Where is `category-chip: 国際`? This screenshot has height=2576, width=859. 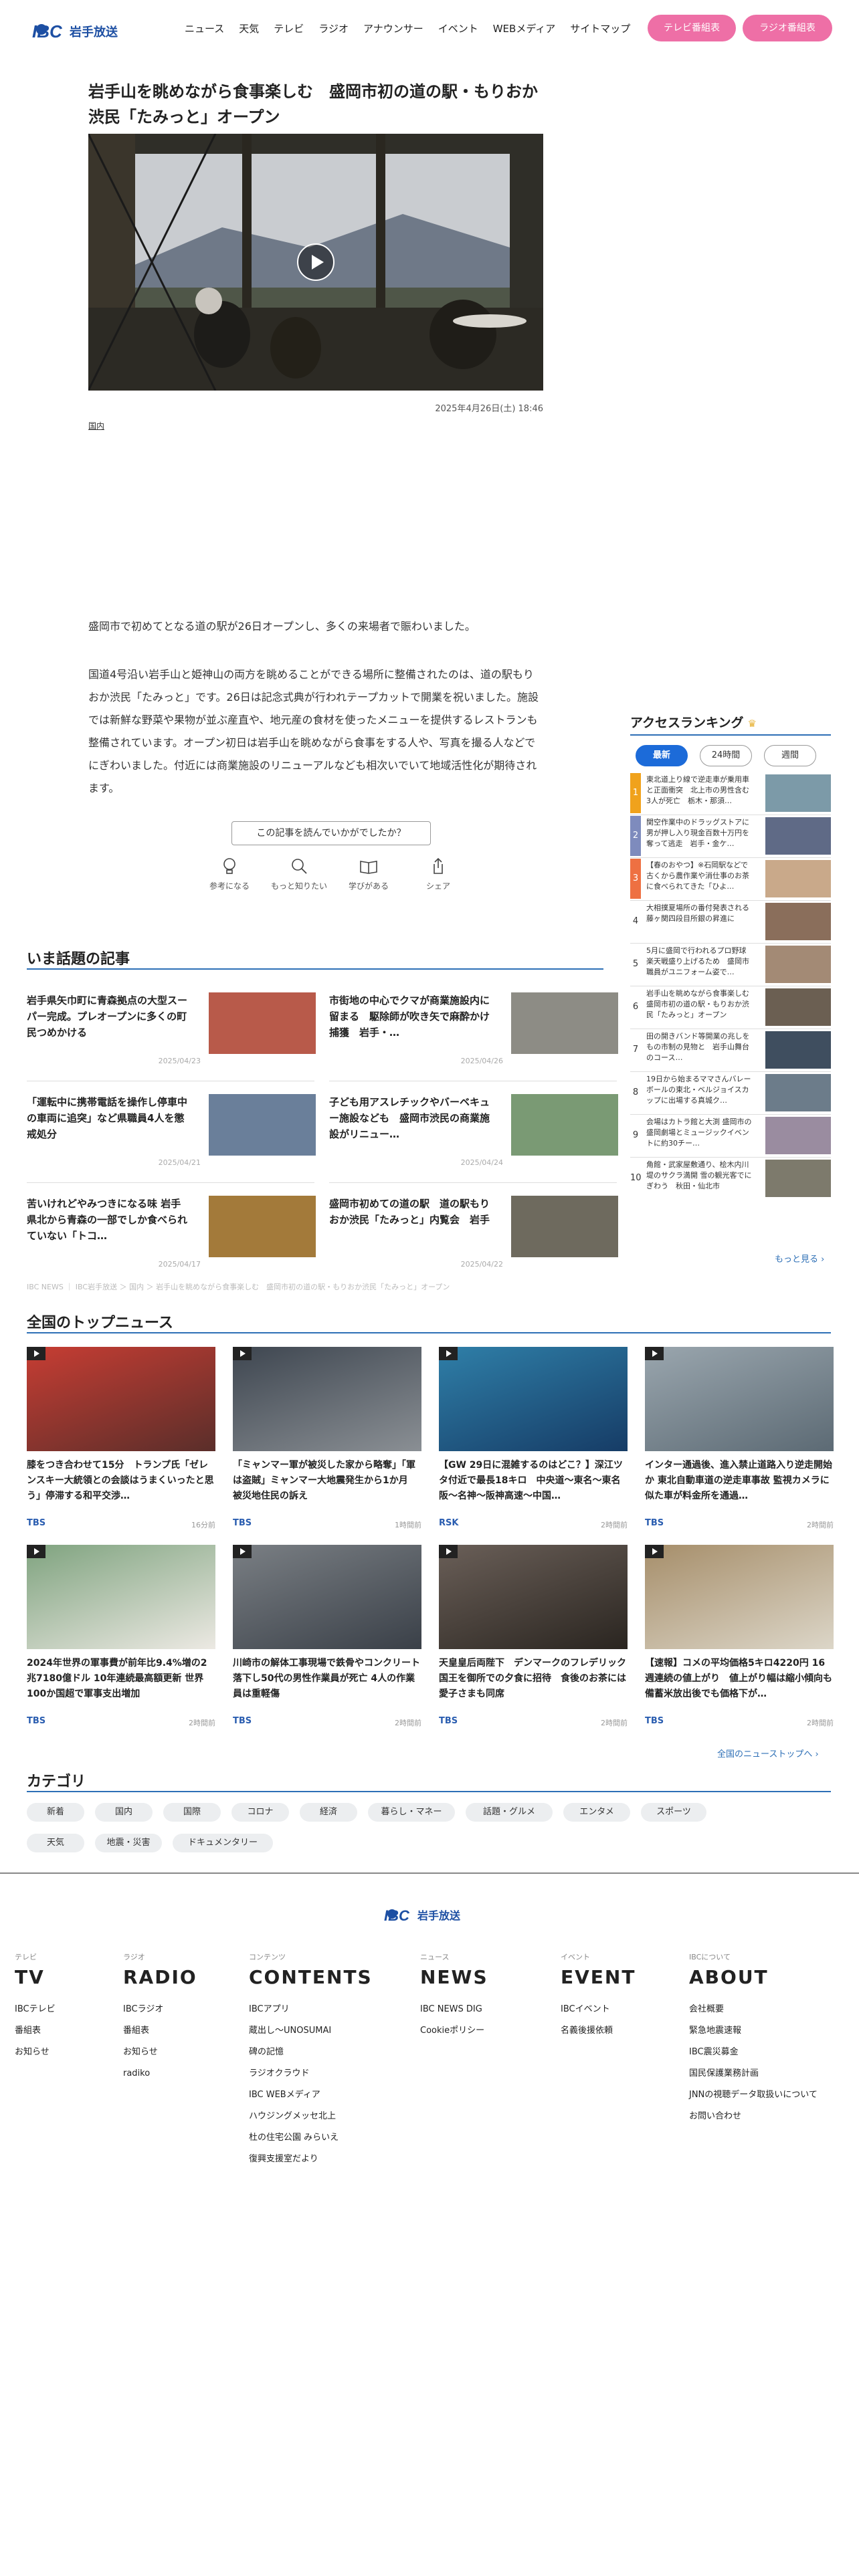
category-chip: 国際 is located at coordinates (192, 1813).